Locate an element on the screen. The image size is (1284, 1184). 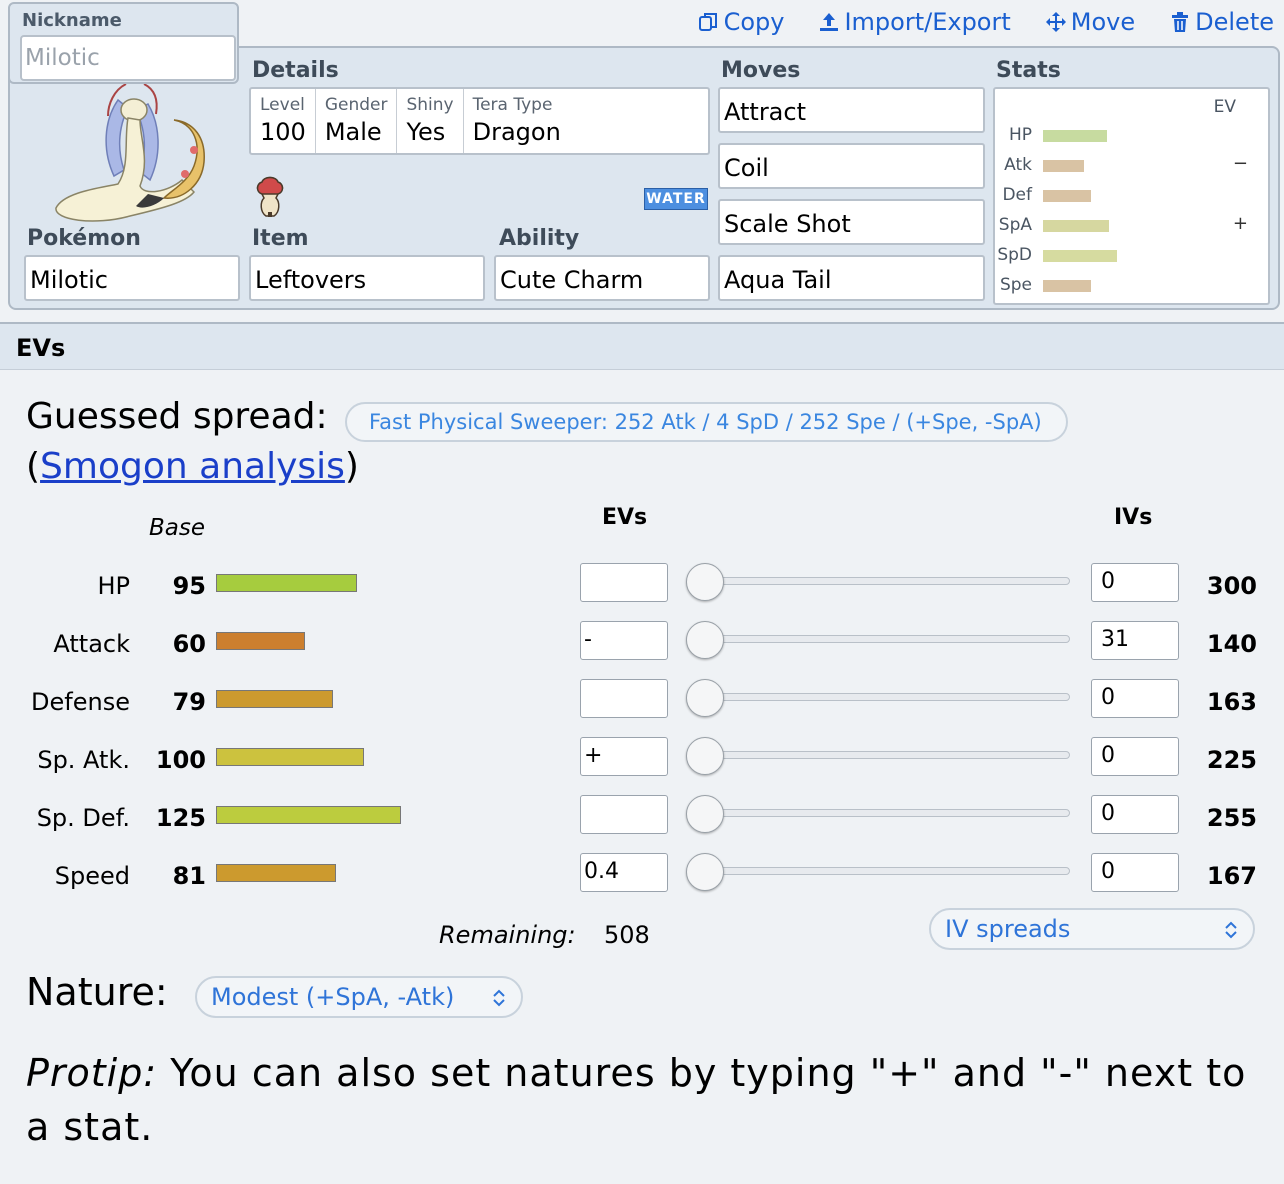
import-export-button: Import/Export is located at coordinates (914, 22).